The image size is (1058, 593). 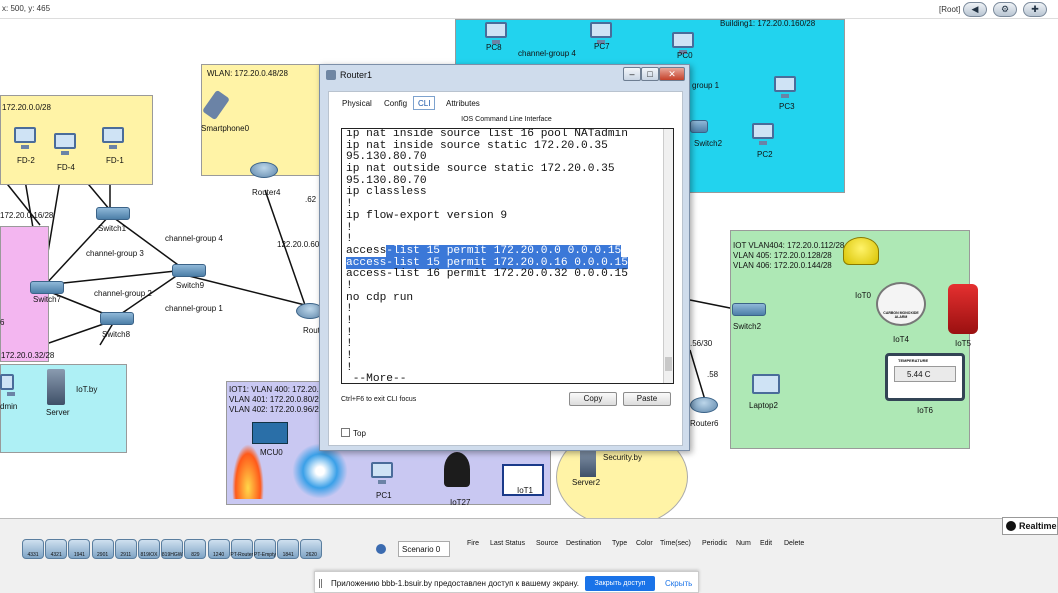 I want to click on pdu-column-header: Color, so click(x=644, y=543).